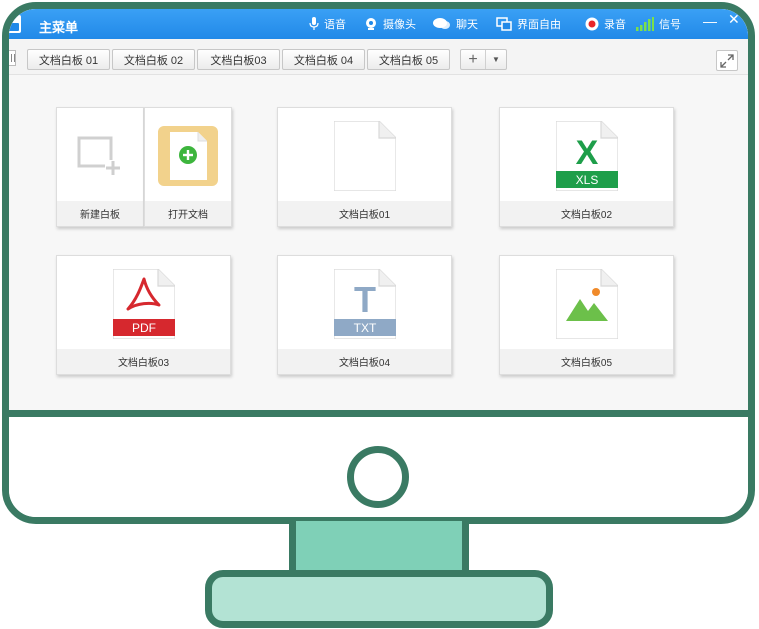 The width and height of the screenshot is (759, 629). I want to click on new-whiteboard-card: 新建白板, so click(100, 167).